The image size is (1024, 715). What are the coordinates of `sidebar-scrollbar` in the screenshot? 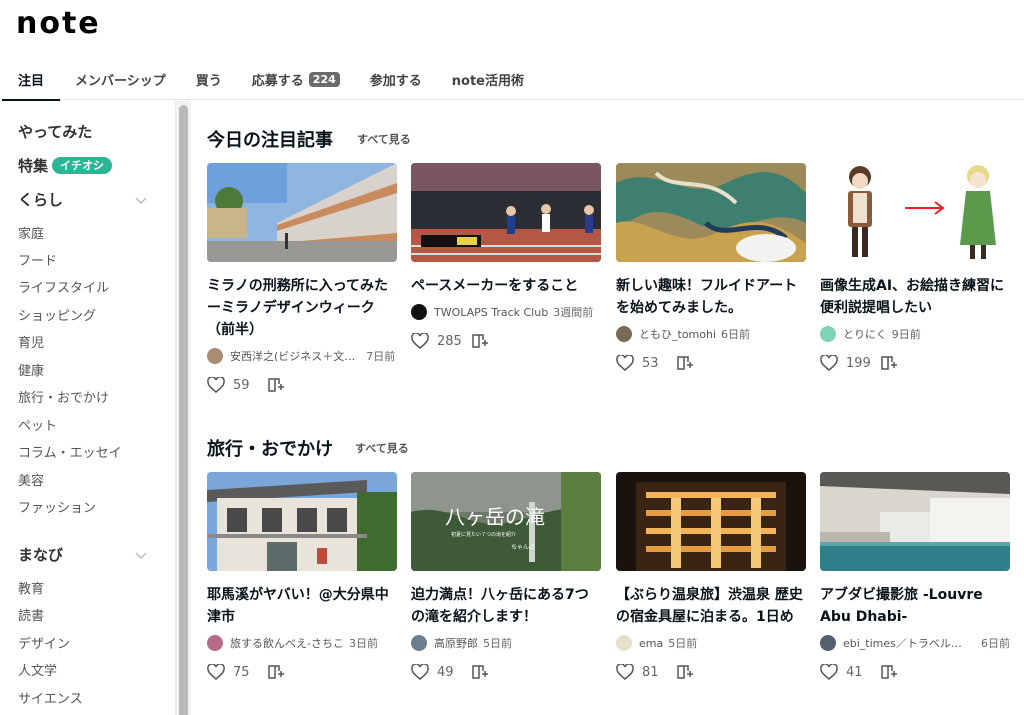 It's located at (183, 408).